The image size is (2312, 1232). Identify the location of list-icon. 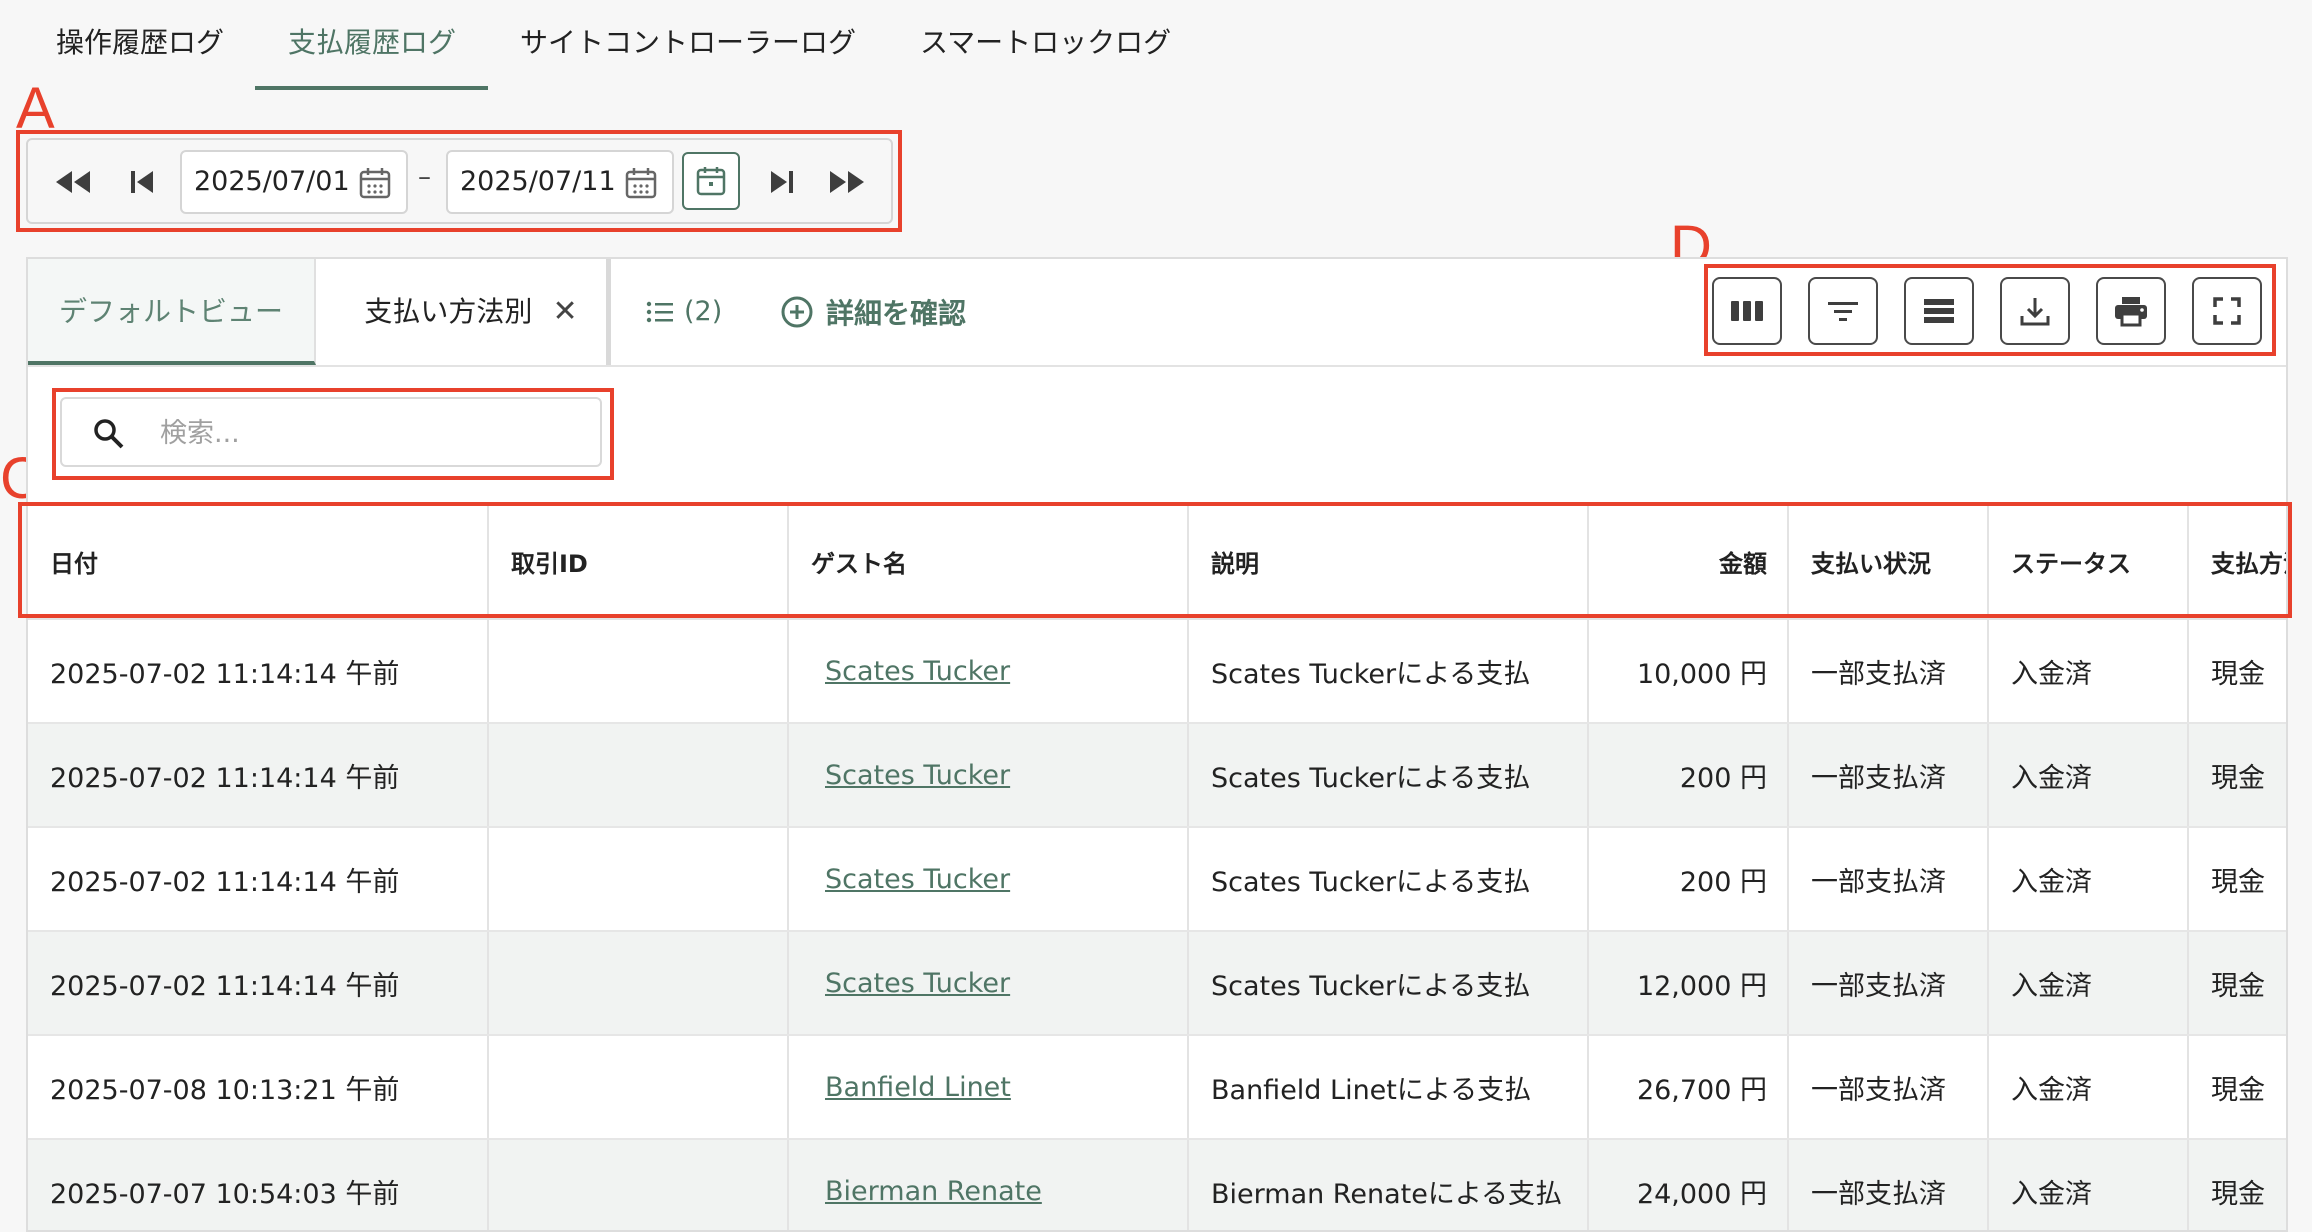
(659, 312).